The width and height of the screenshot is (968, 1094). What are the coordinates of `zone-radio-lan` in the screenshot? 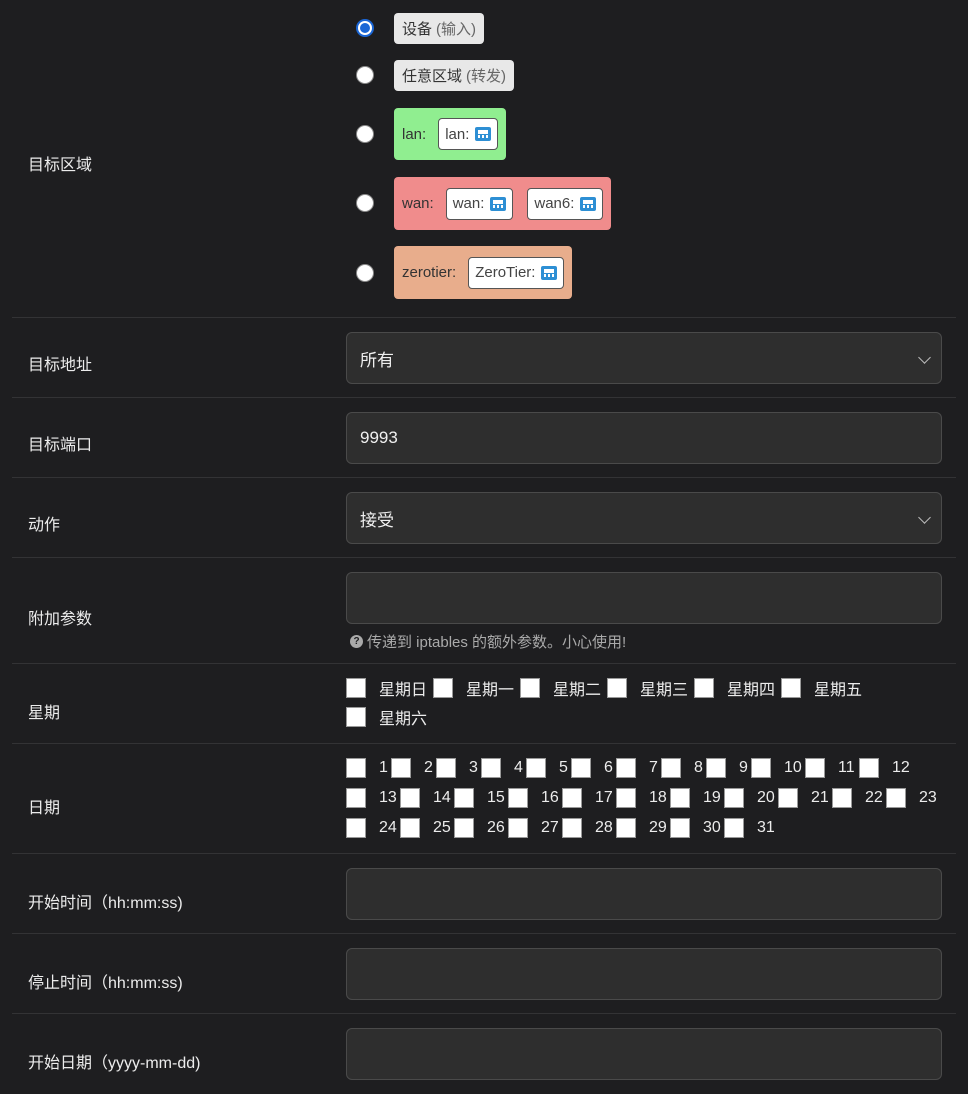 It's located at (365, 134).